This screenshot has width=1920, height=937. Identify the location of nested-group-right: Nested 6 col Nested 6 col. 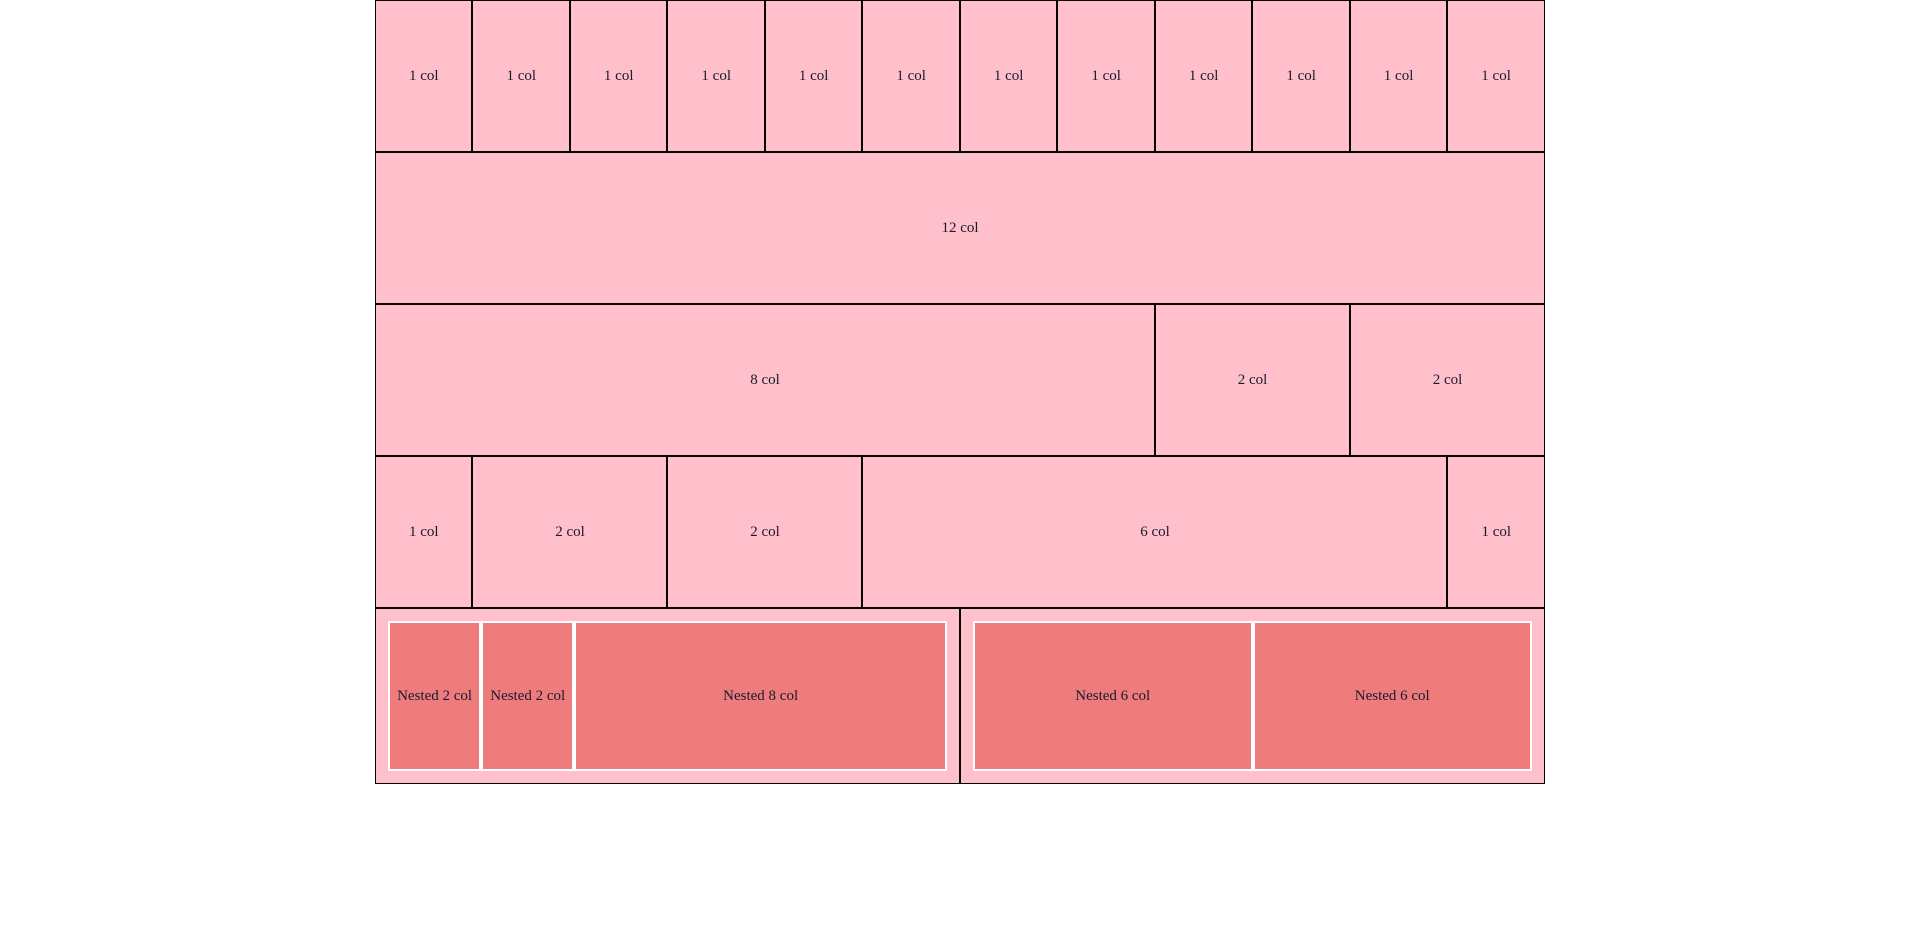
(1252, 696).